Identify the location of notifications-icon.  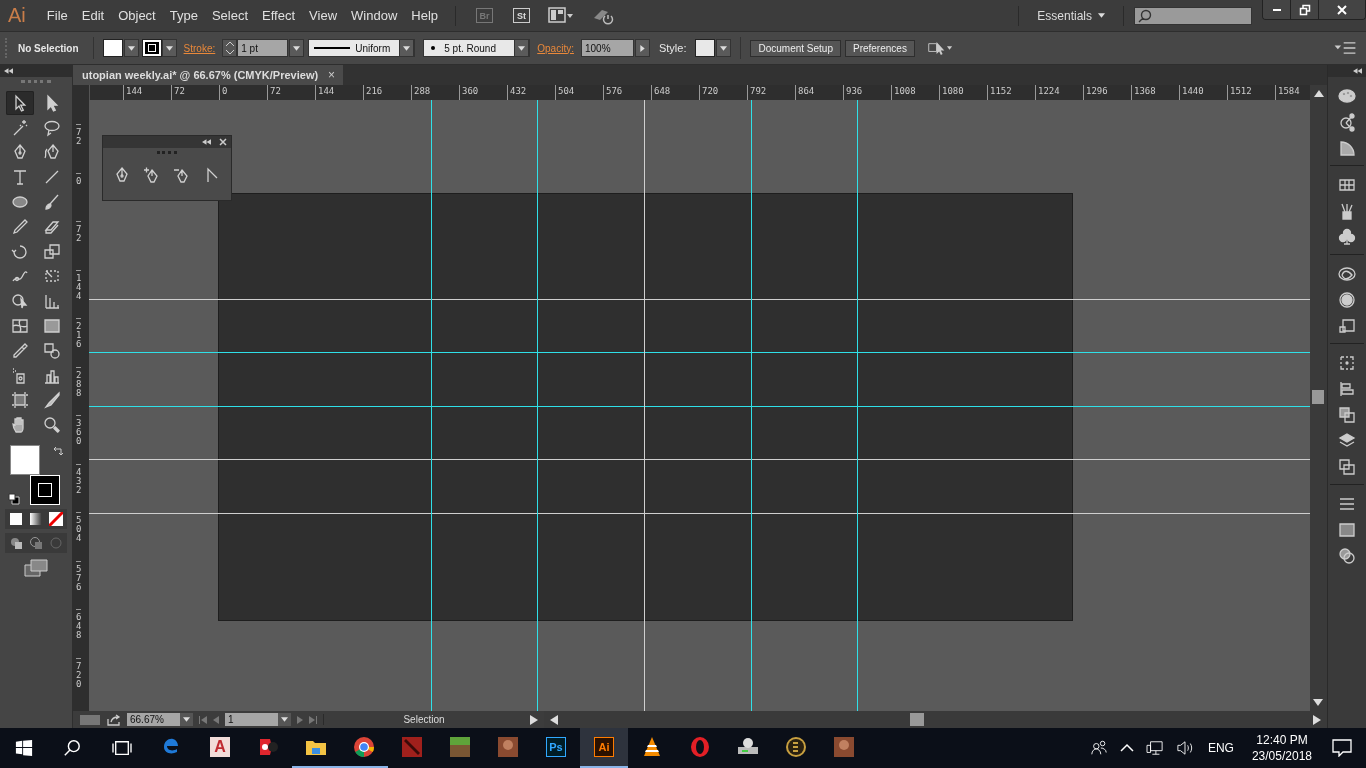
(1342, 748).